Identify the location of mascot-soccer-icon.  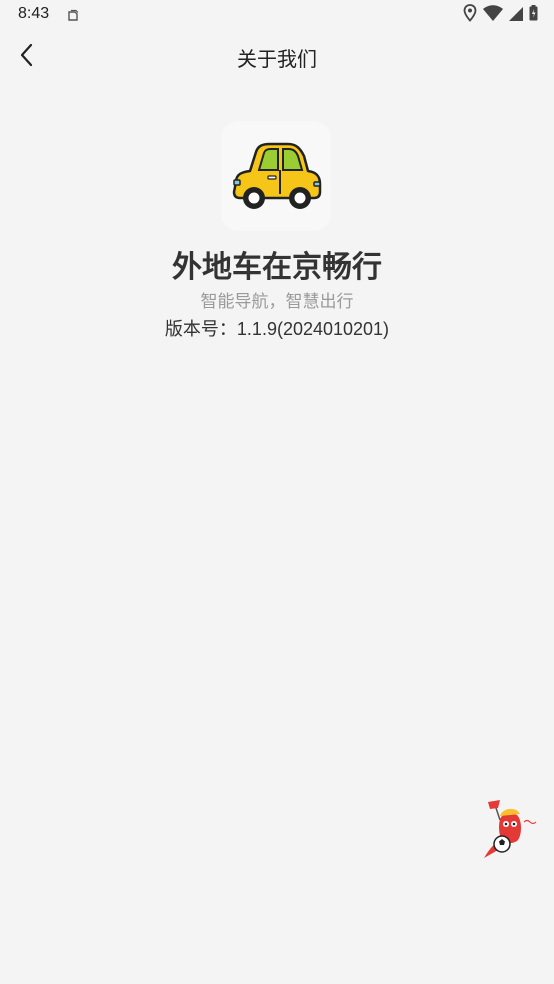
(512, 833).